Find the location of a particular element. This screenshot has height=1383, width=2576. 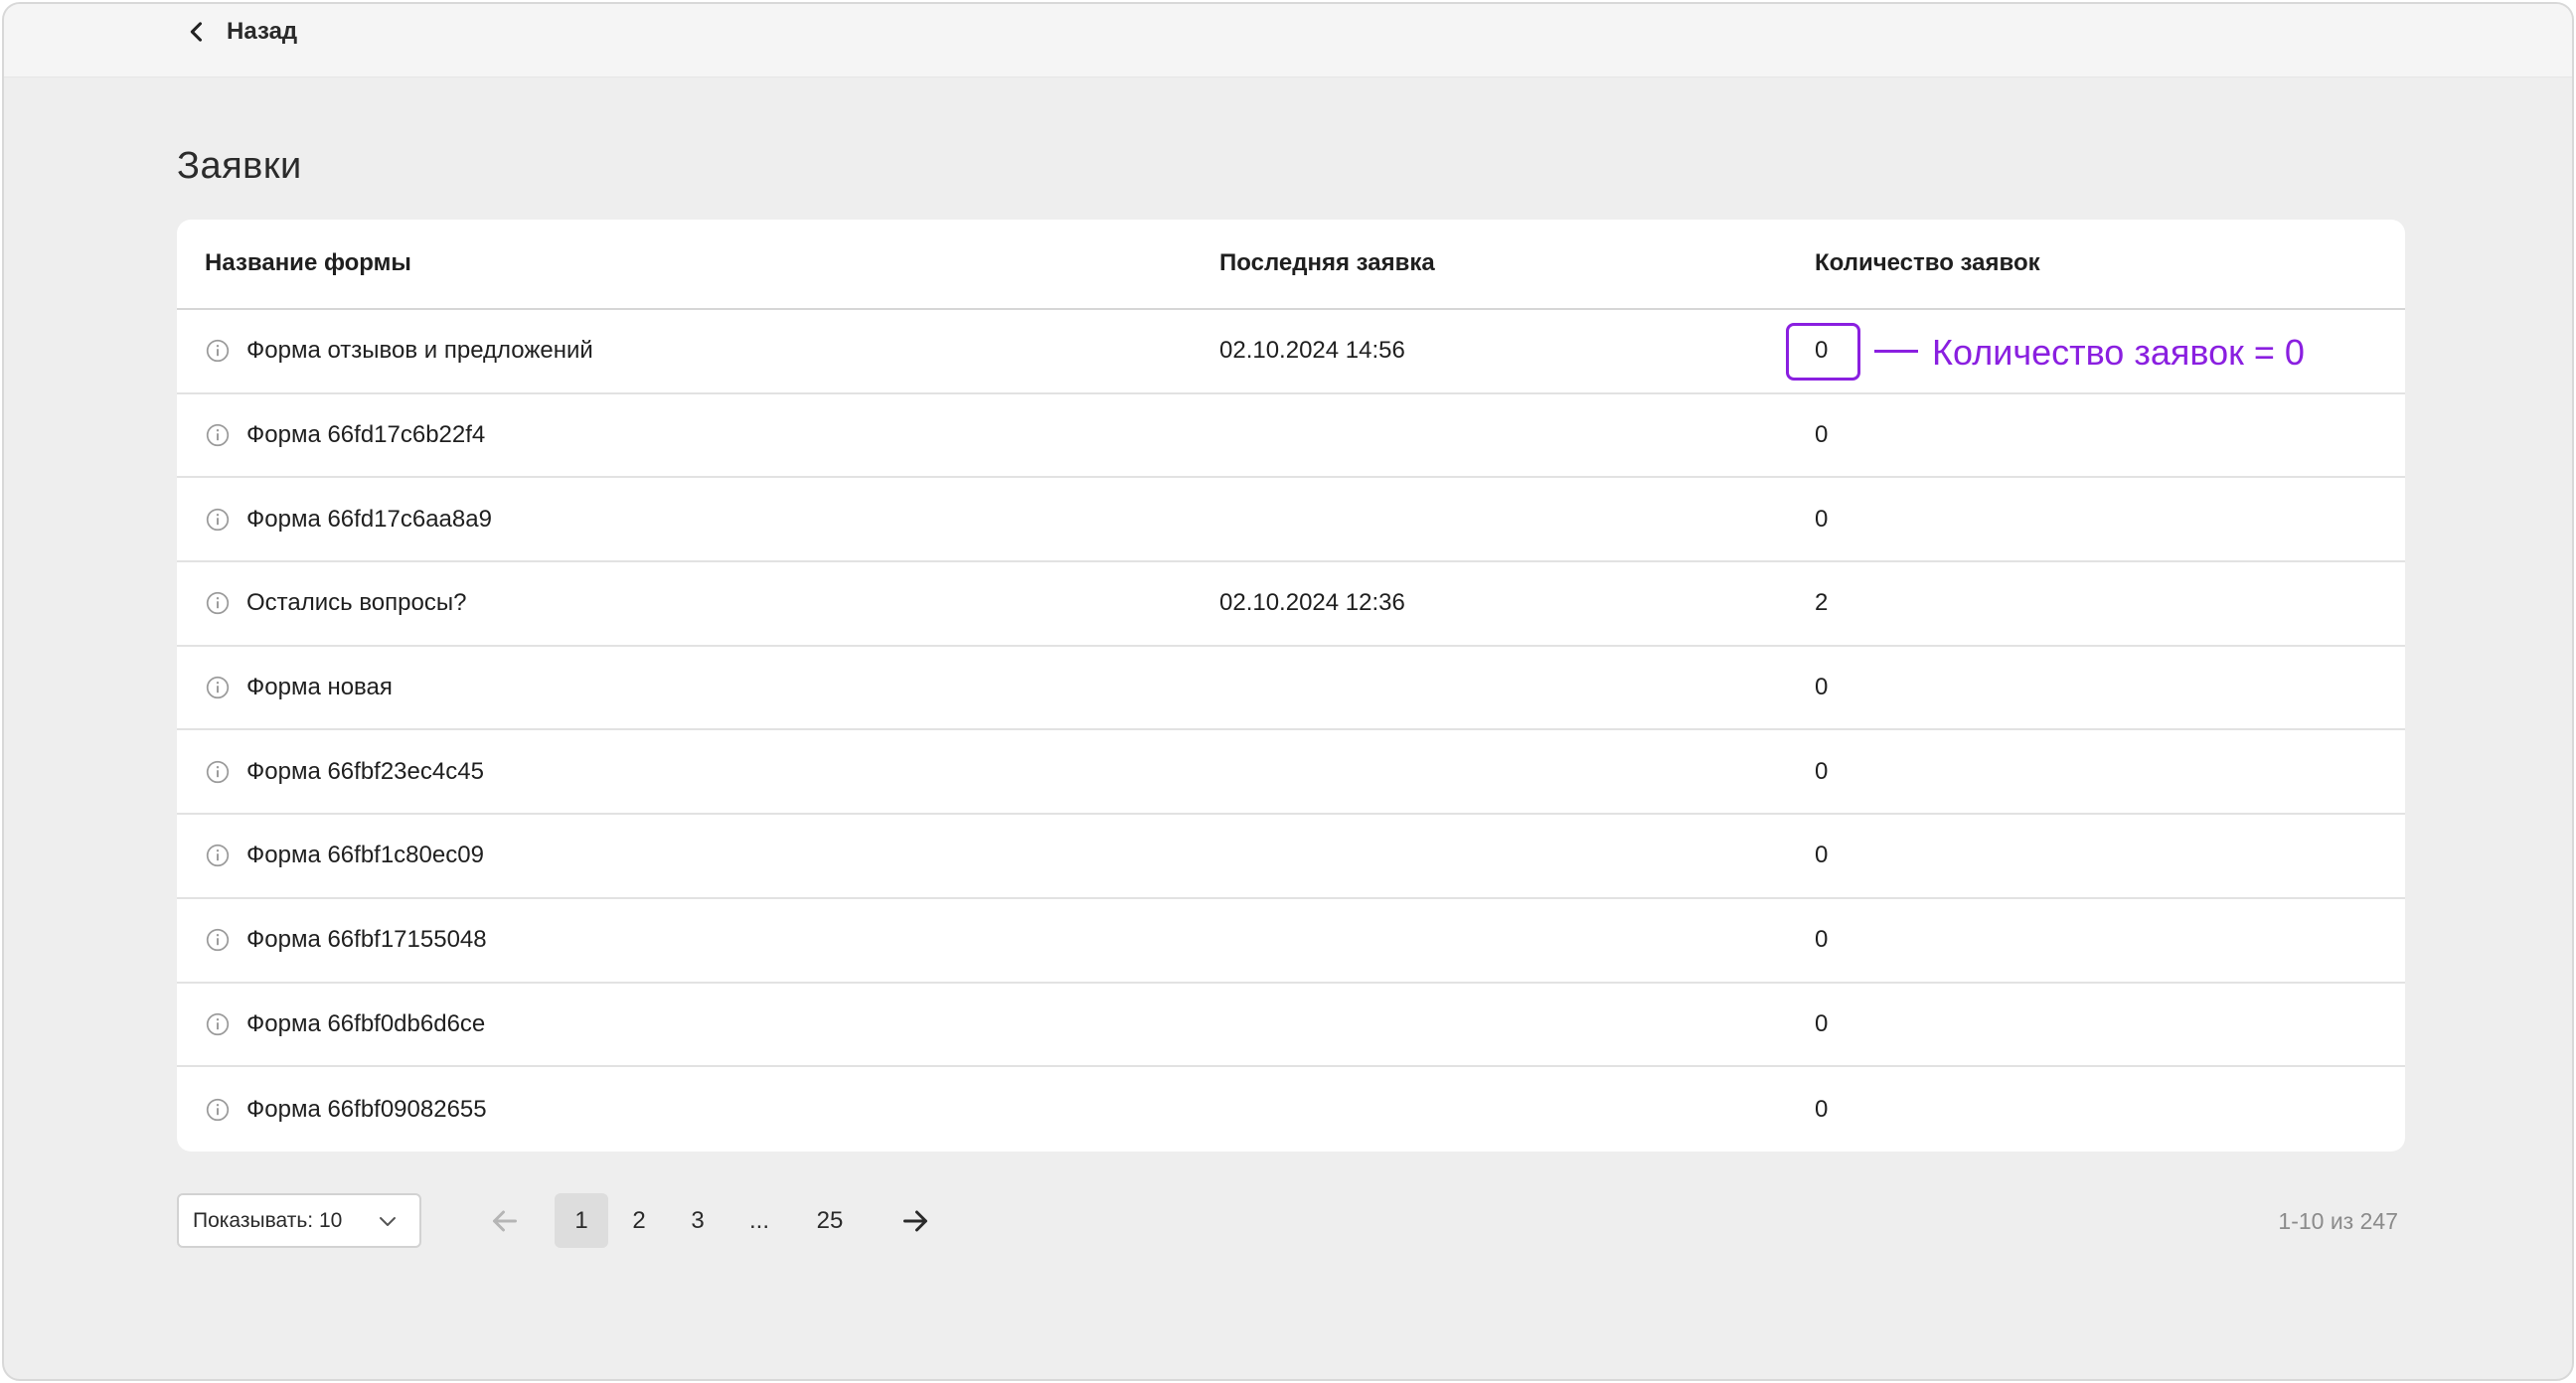

page-button-25: 25 is located at coordinates (830, 1221).